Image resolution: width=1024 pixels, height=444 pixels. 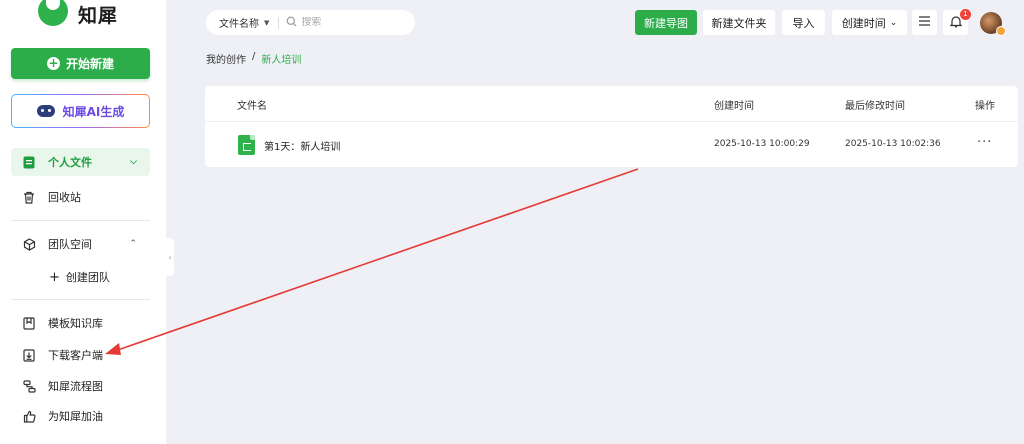 I want to click on breadcrumb-current: 新人培训, so click(x=281, y=60).